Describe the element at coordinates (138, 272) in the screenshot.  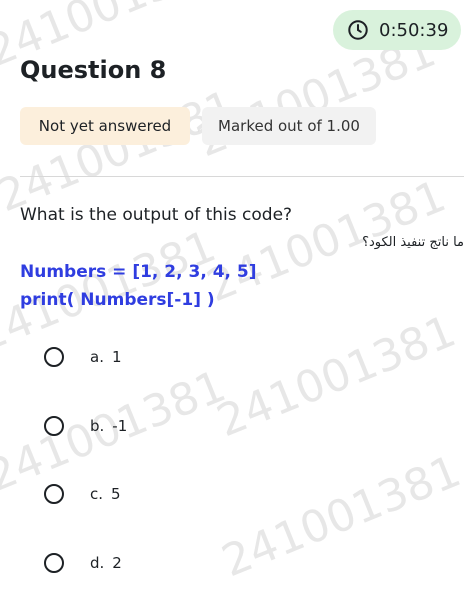
I see `code-line: Numbers = [1, 2, 3, 4, 5]` at that location.